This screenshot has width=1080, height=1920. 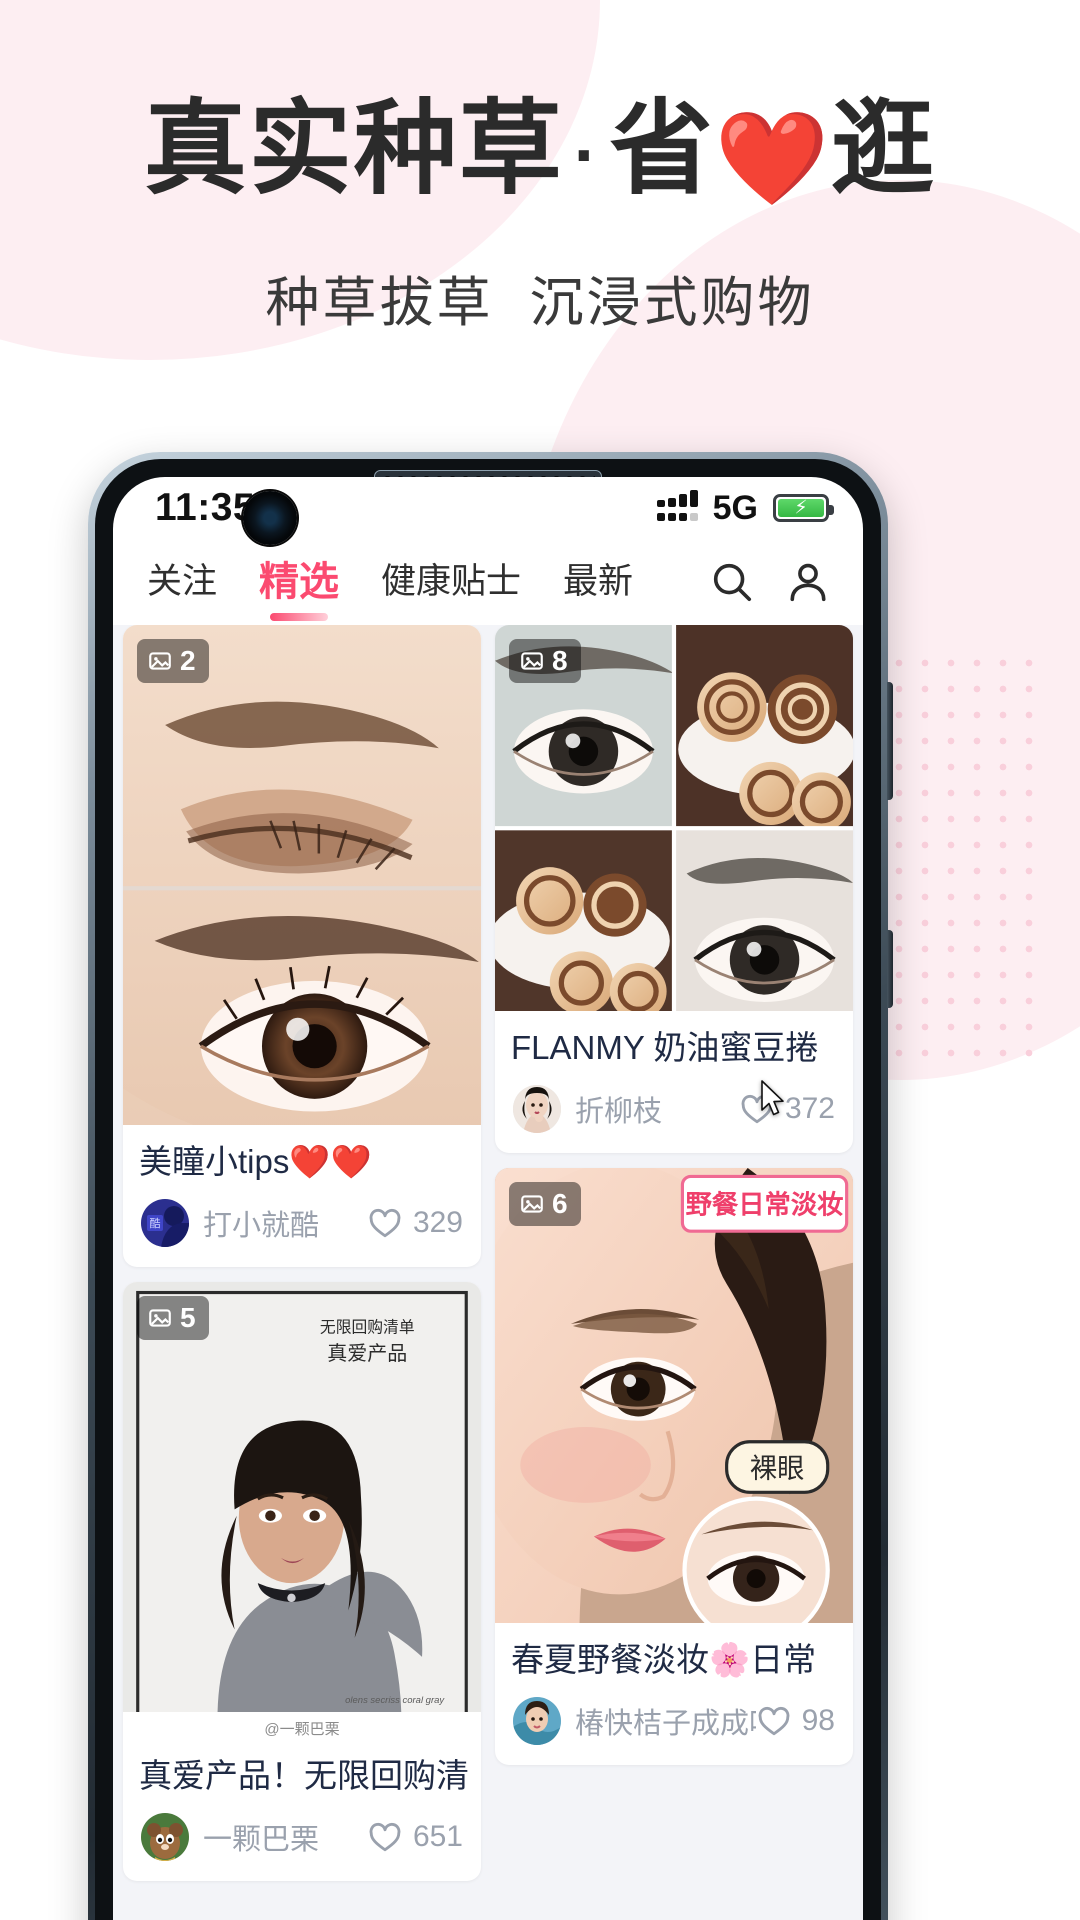 I want to click on card-title: FLANMY 奶油蜜豆捲, so click(x=674, y=1043).